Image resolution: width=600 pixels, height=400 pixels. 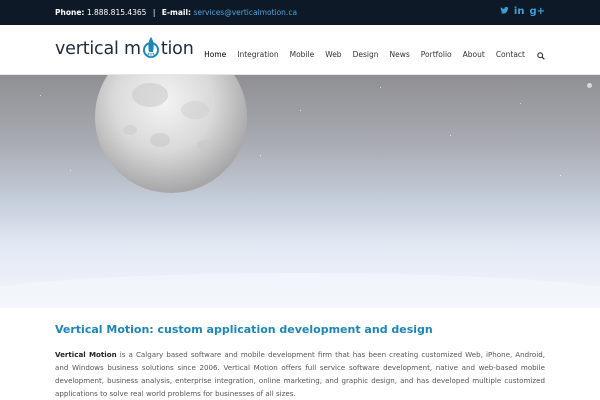 What do you see at coordinates (504, 12) in the screenshot?
I see `twitter-icon` at bounding box center [504, 12].